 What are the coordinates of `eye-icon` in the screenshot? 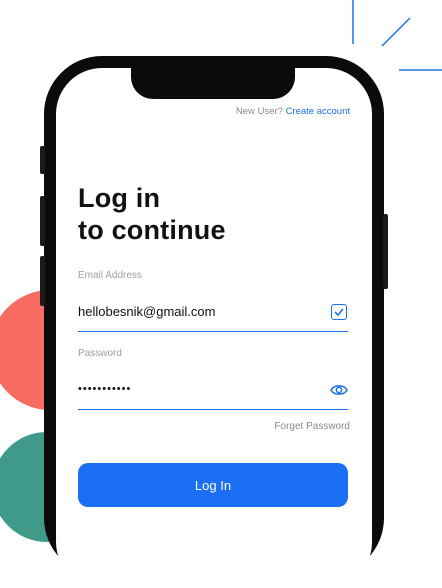 It's located at (339, 390).